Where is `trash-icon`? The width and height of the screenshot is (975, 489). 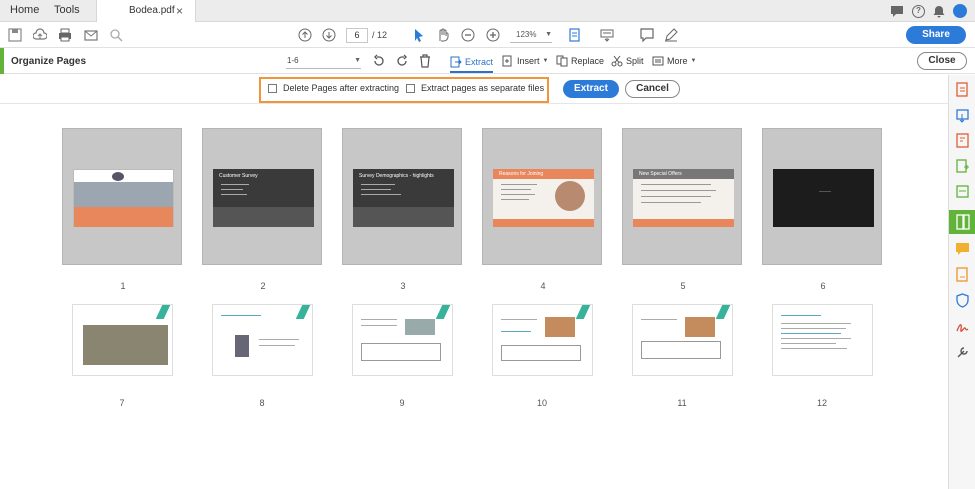
trash-icon is located at coordinates (425, 61).